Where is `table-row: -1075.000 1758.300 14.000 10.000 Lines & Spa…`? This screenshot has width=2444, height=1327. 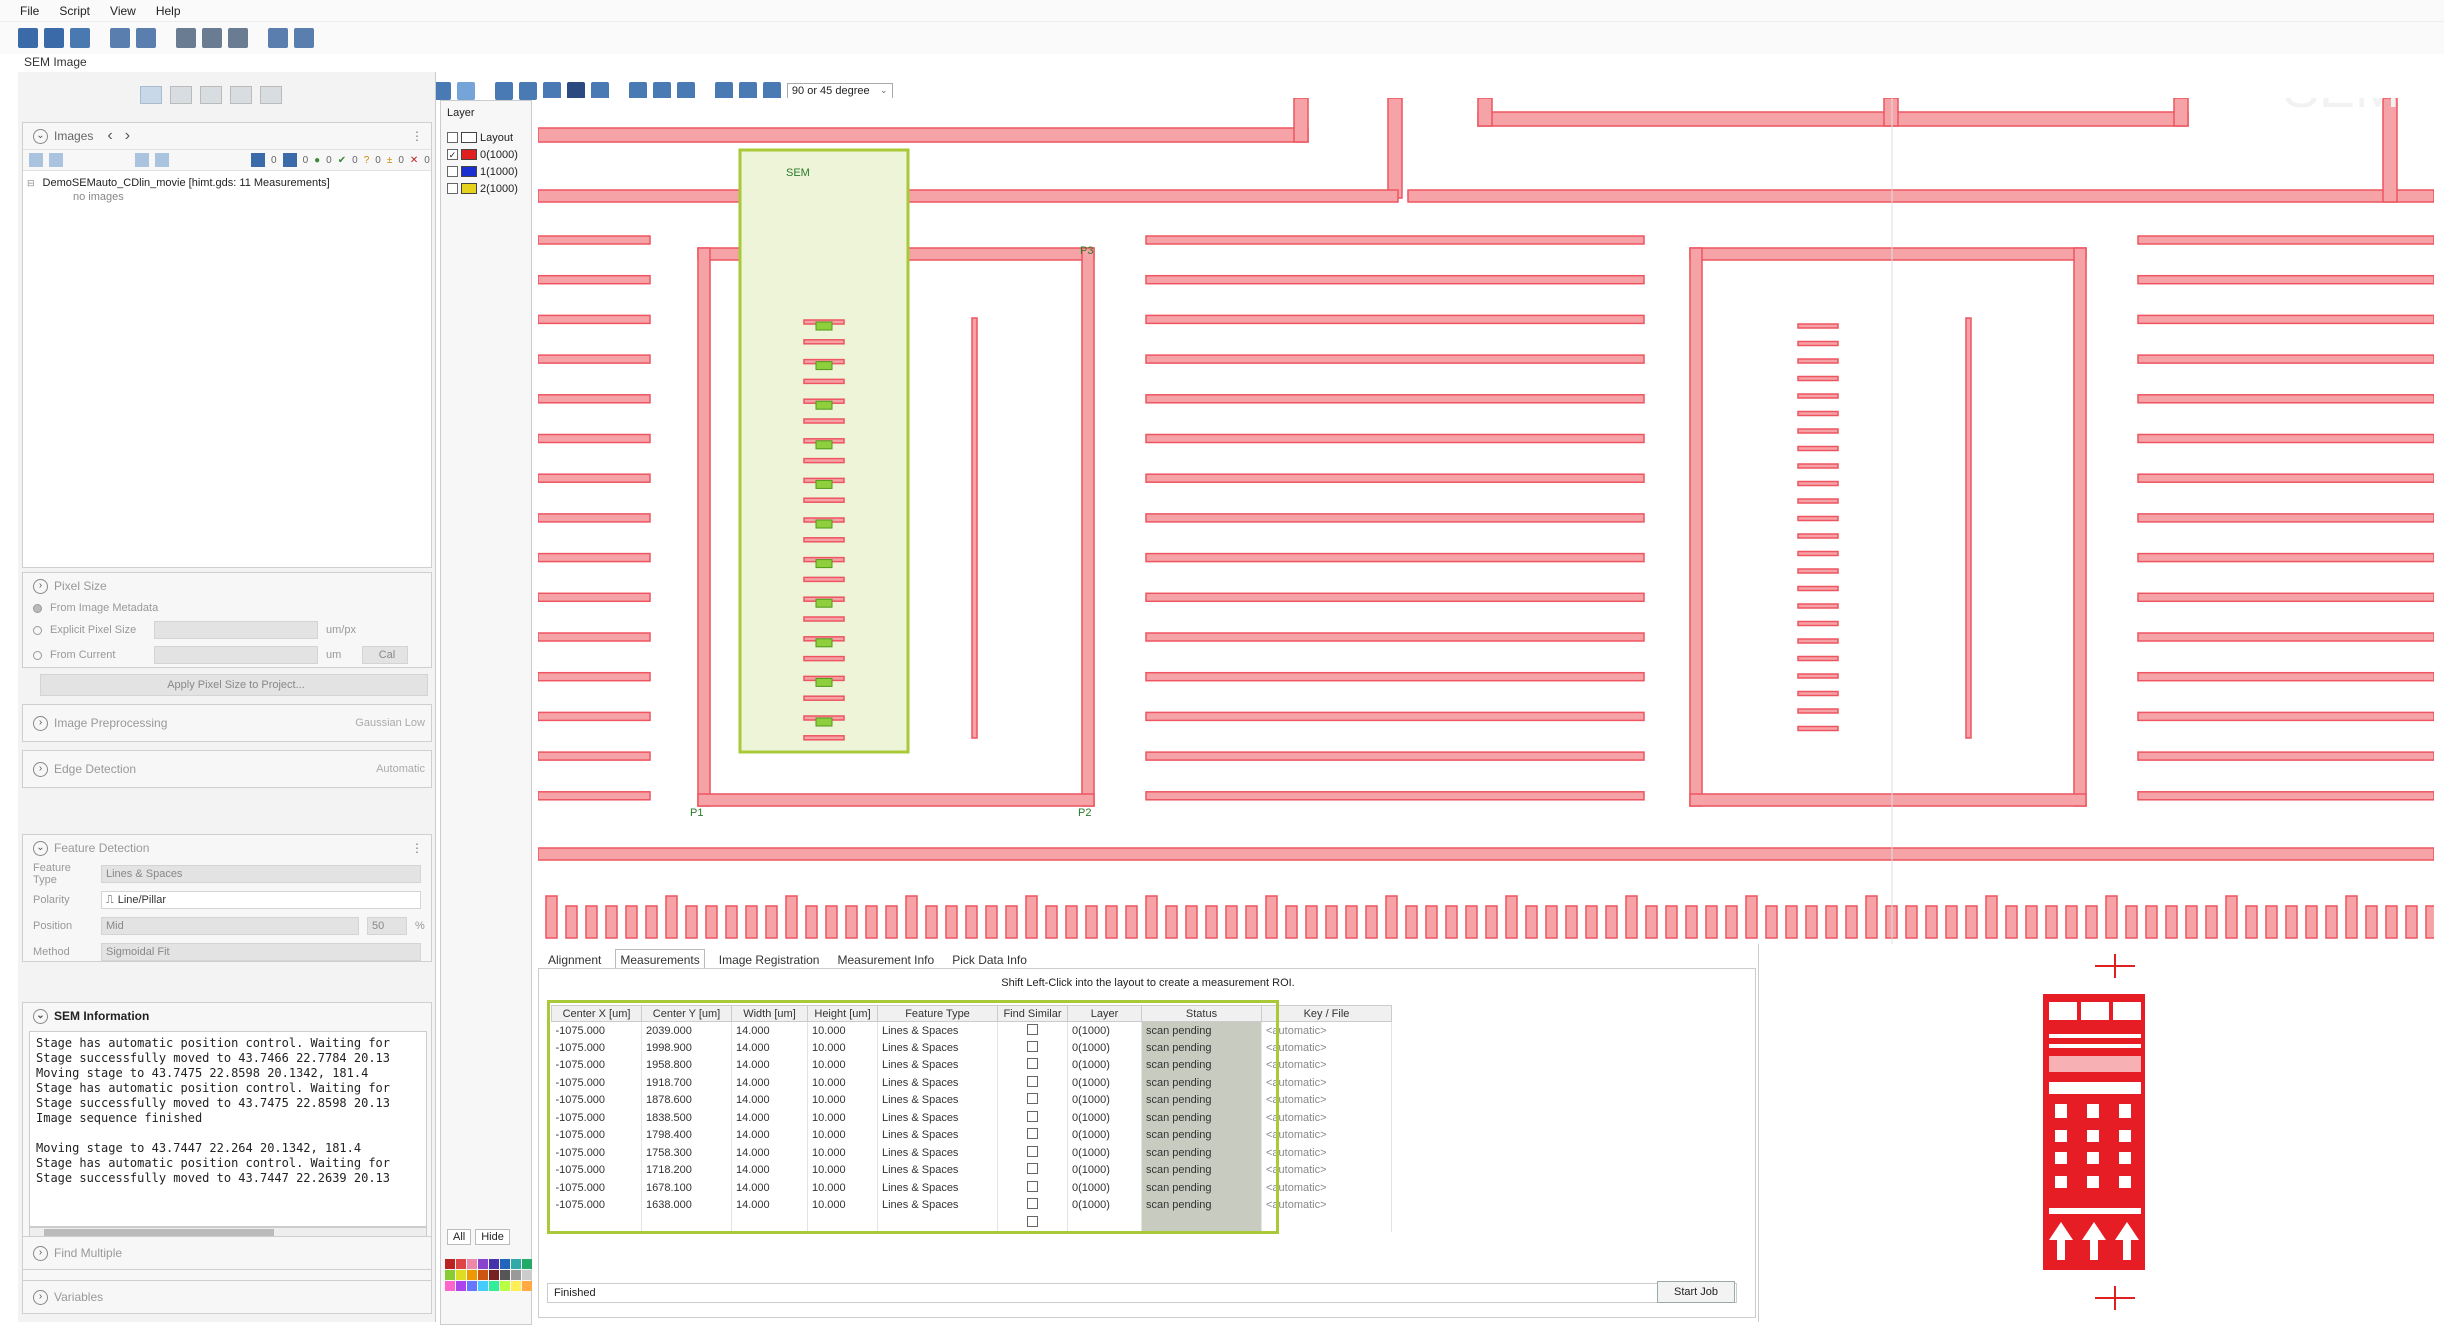 table-row: -1075.000 1758.300 14.000 10.000 Lines & Spa… is located at coordinates (971, 1153).